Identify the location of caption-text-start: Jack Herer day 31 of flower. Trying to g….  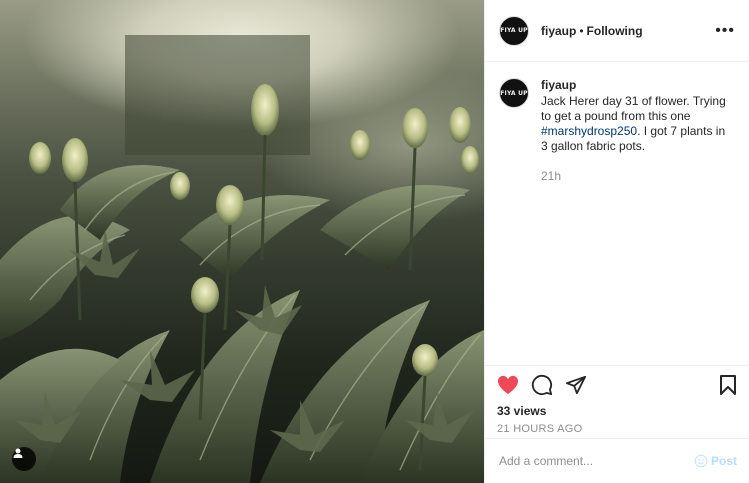
(633, 108).